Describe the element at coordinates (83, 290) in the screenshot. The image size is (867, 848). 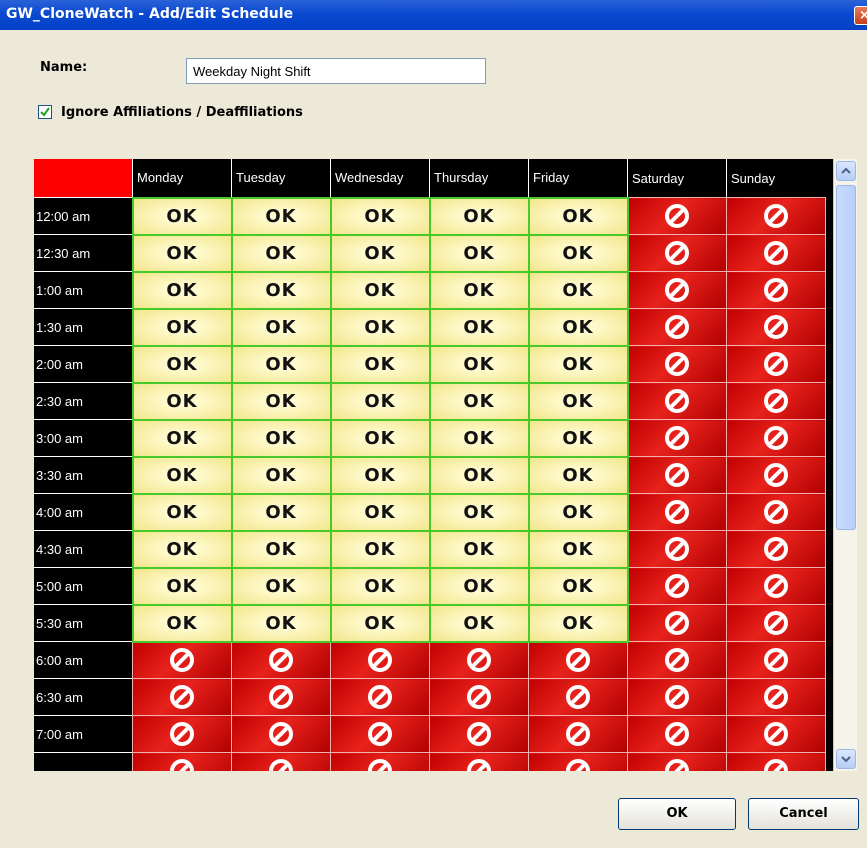
I see `time-label: 1:00 am` at that location.